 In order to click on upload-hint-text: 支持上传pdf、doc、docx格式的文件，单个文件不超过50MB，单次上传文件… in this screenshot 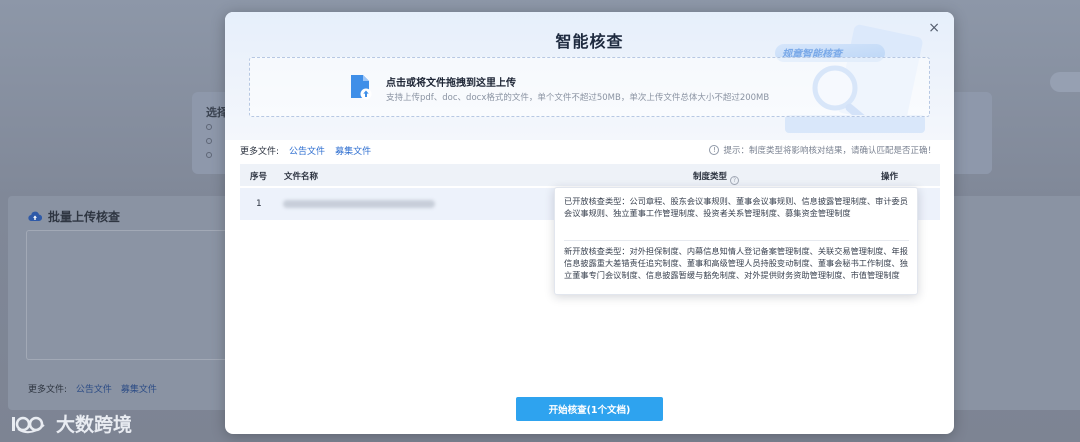, I will do `click(578, 98)`.